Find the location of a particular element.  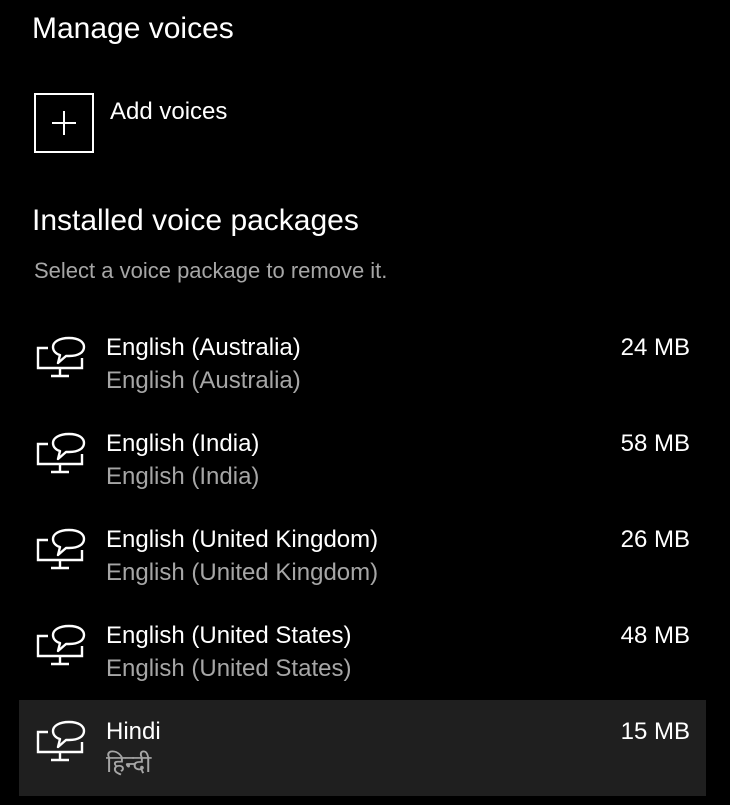

voice-package-name: Hindi is located at coordinates (133, 731).